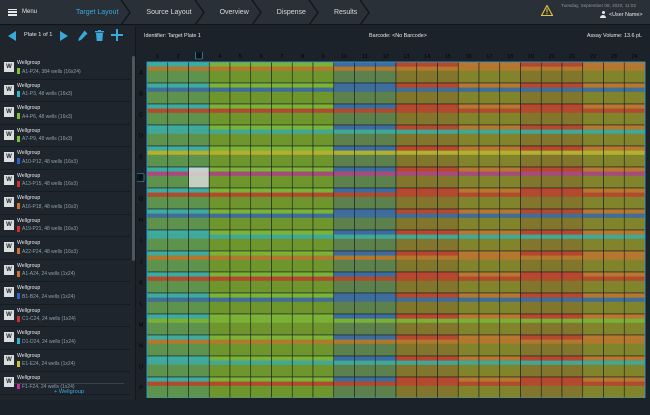 The width and height of the screenshot is (650, 415). What do you see at coordinates (406, 57) in the screenshot?
I see `column-header: 13` at bounding box center [406, 57].